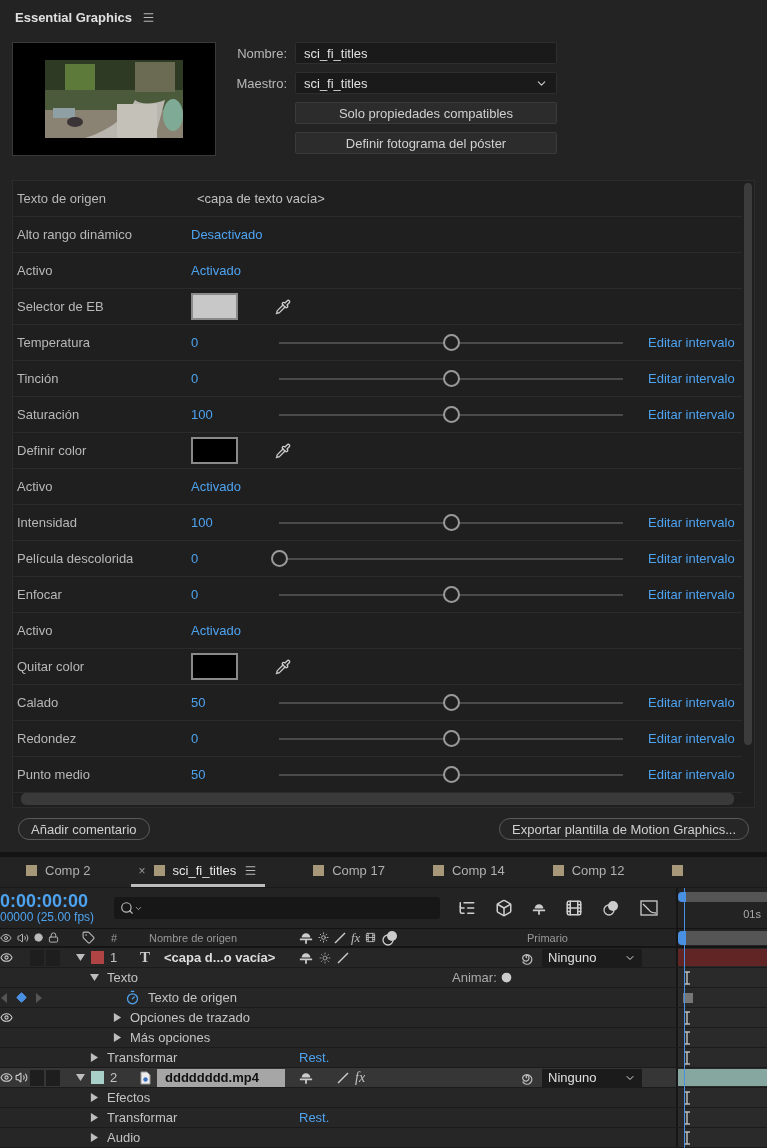  What do you see at coordinates (325, 957) in the screenshot?
I see `sun-icon` at bounding box center [325, 957].